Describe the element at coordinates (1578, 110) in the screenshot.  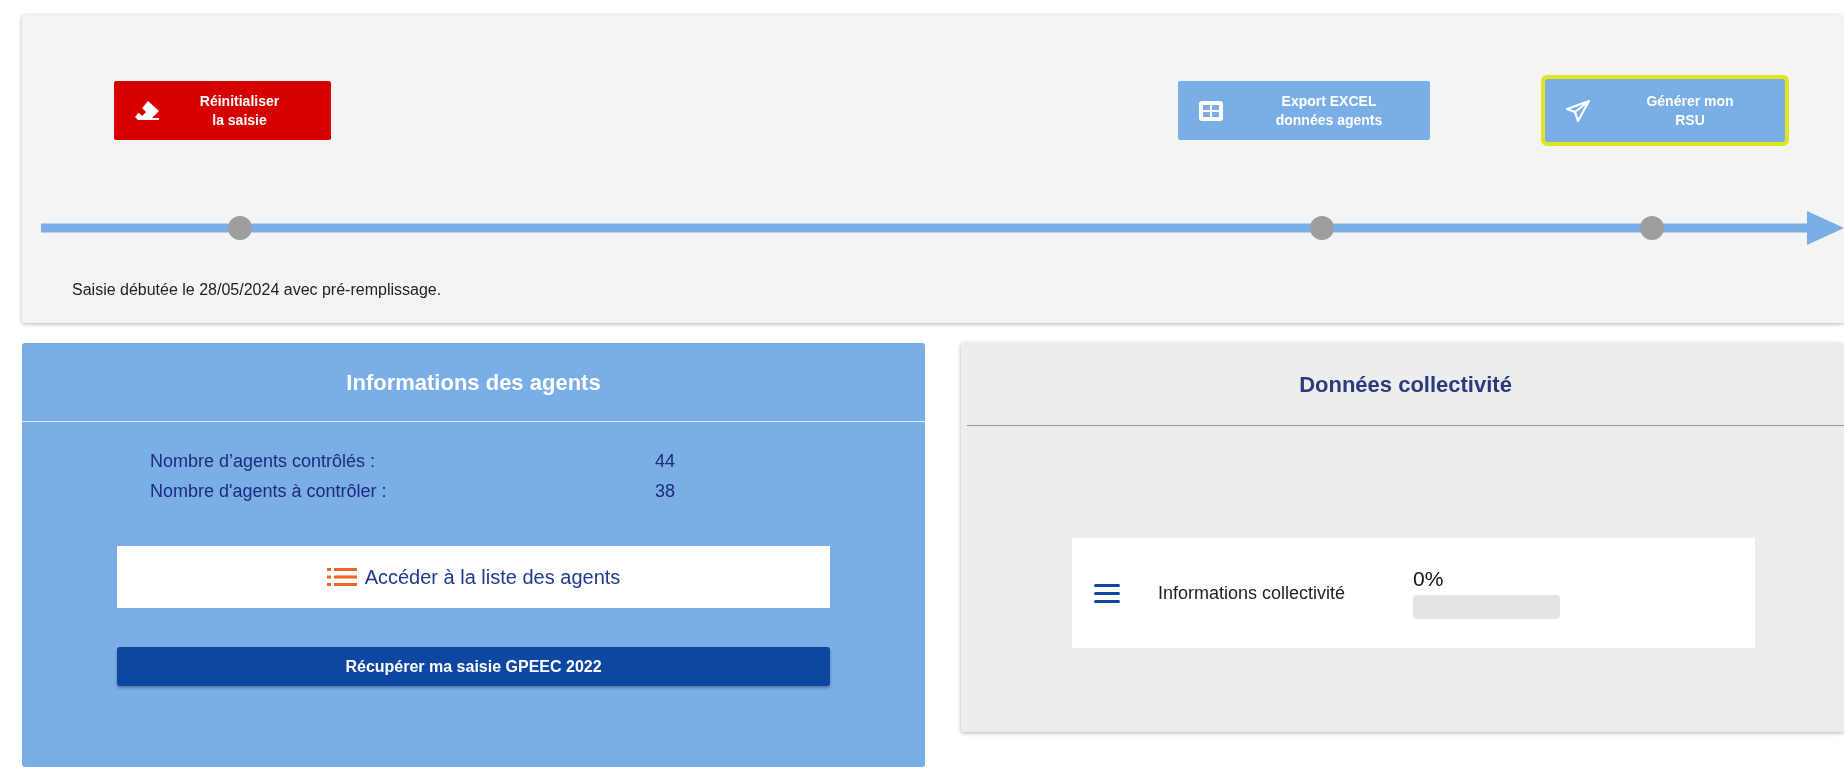
I see `send-icon` at that location.